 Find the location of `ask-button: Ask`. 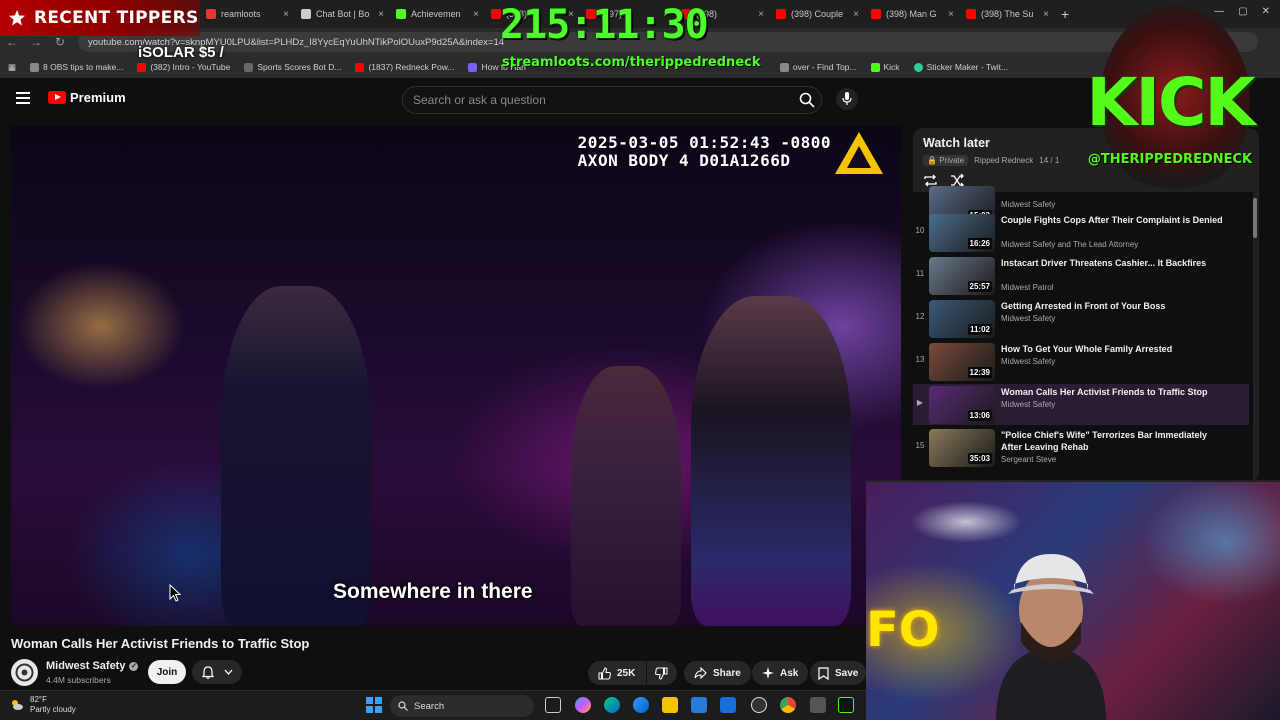

ask-button: Ask is located at coordinates (780, 673).